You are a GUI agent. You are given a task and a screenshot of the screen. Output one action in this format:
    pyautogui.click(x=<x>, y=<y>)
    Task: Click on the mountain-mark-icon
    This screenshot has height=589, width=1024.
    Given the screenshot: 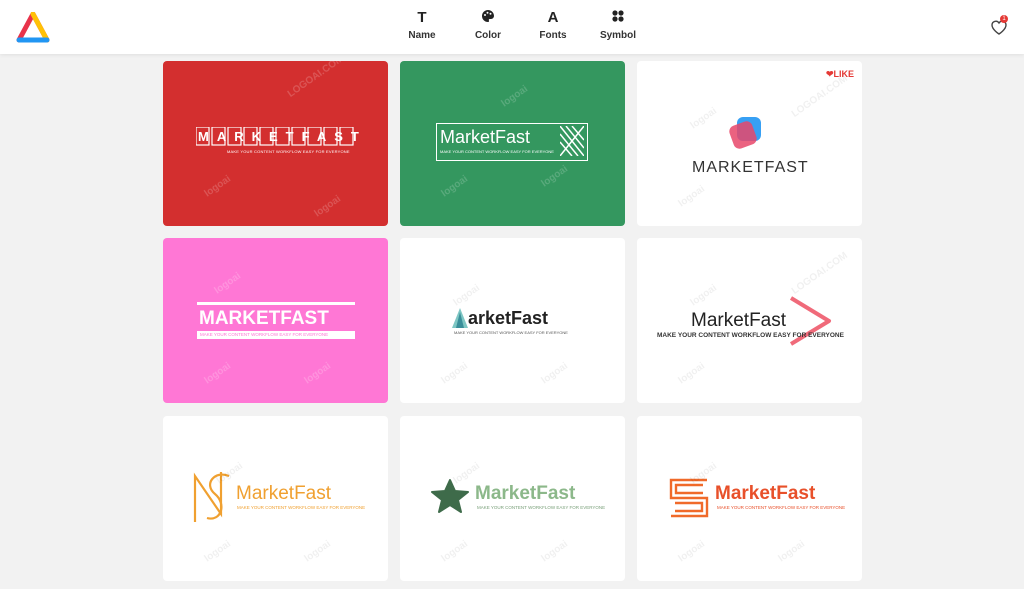 What is the action you would take?
    pyautogui.click(x=460, y=318)
    